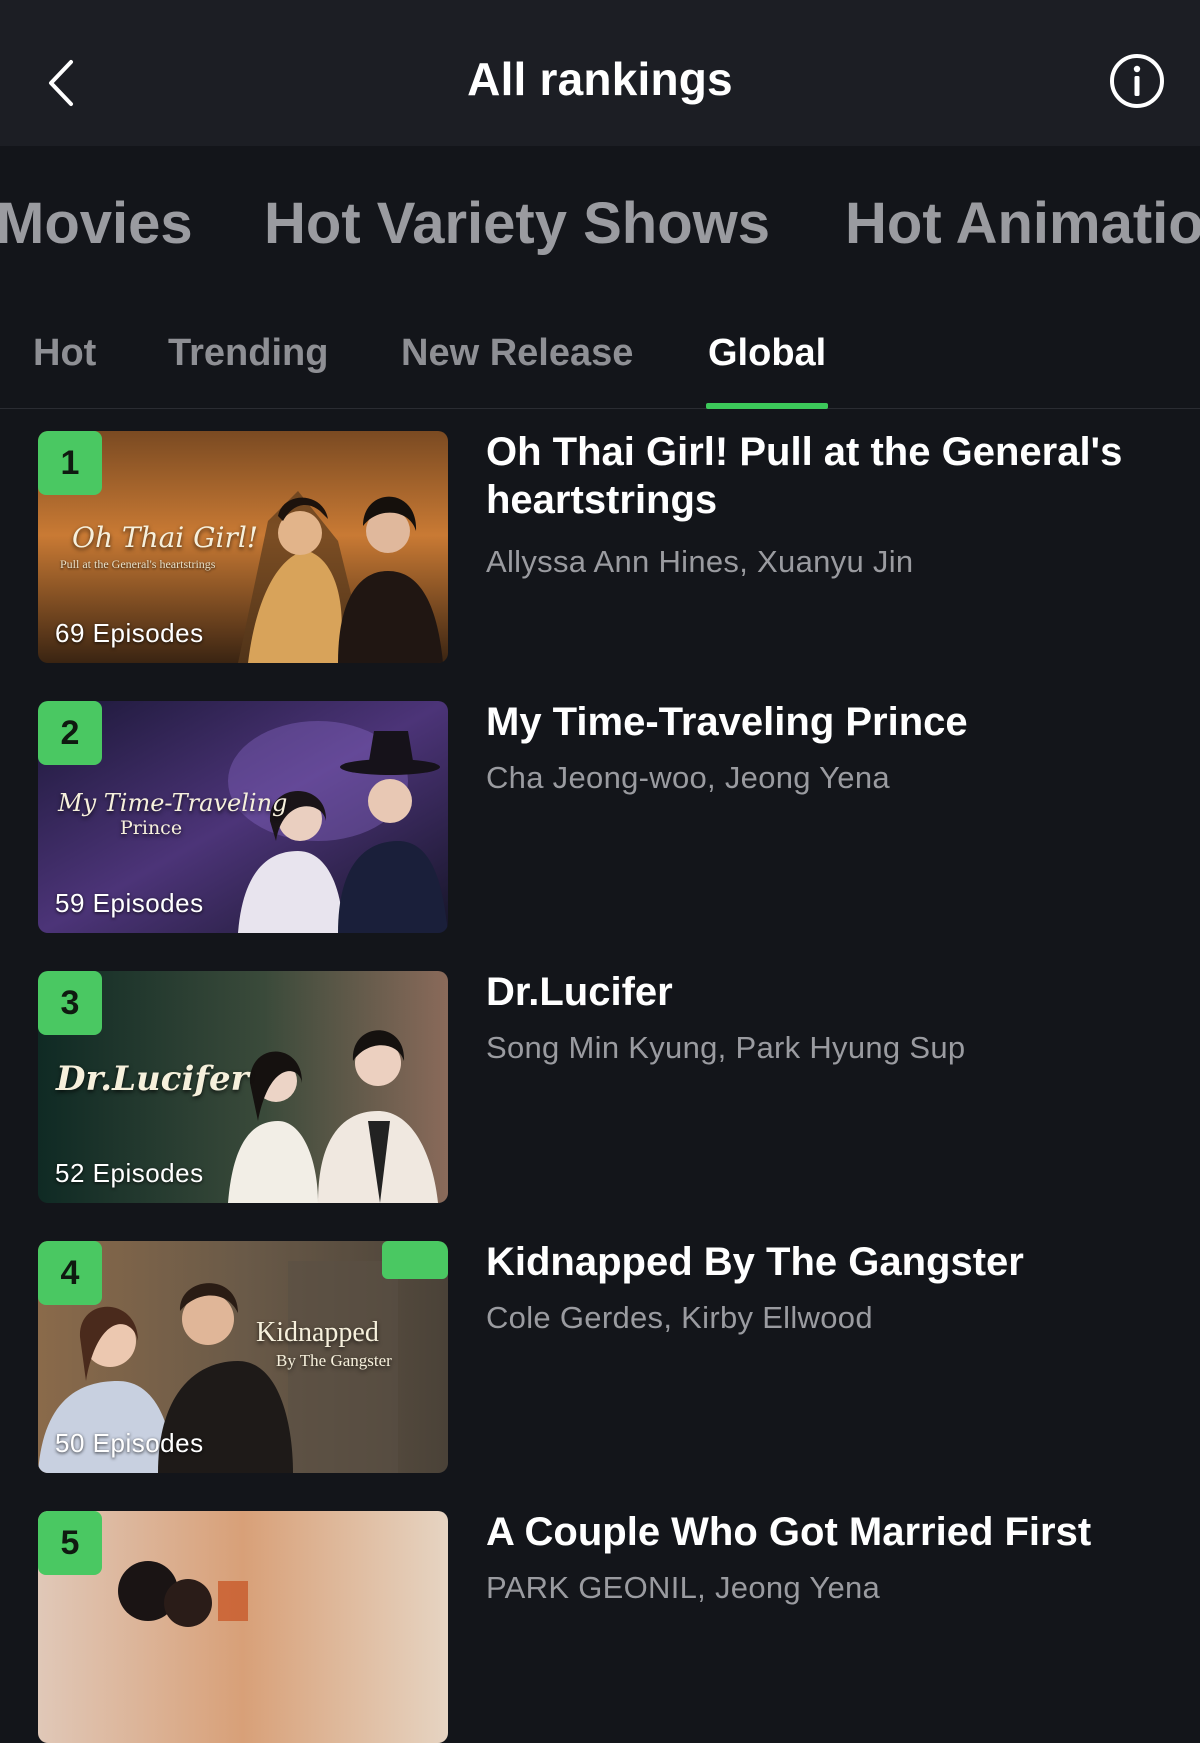  What do you see at coordinates (129, 1443) in the screenshot?
I see `episode-count: 50 Episodes` at bounding box center [129, 1443].